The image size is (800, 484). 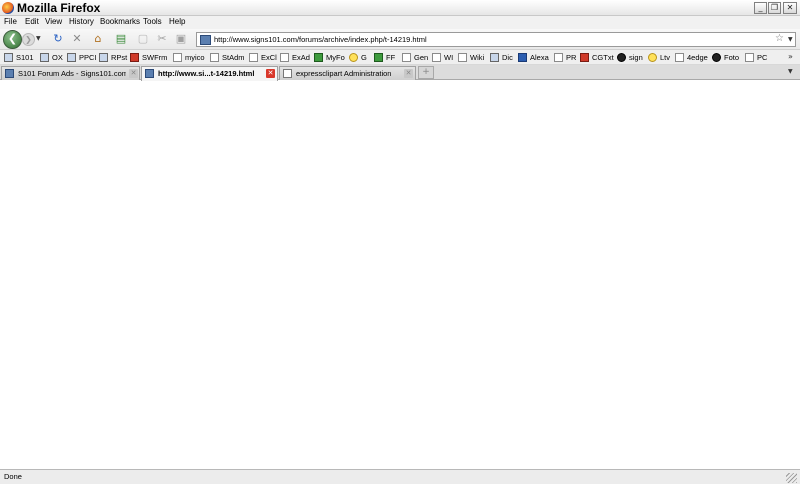 I want to click on bookmark-item: ExCl, so click(x=263, y=57).